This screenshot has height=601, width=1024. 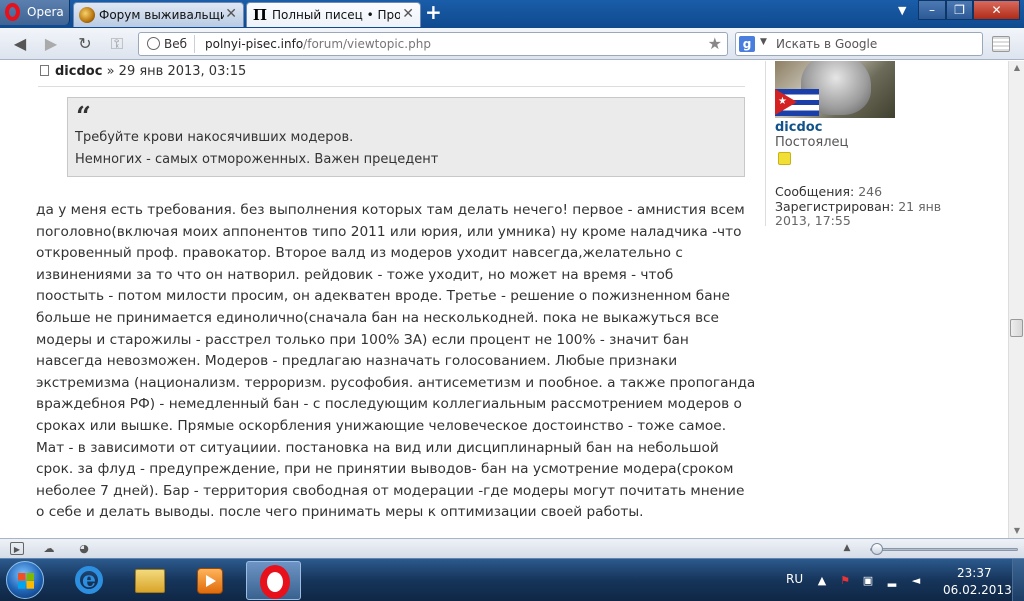 What do you see at coordinates (1001, 44) in the screenshot?
I see `rss-feed-icon` at bounding box center [1001, 44].